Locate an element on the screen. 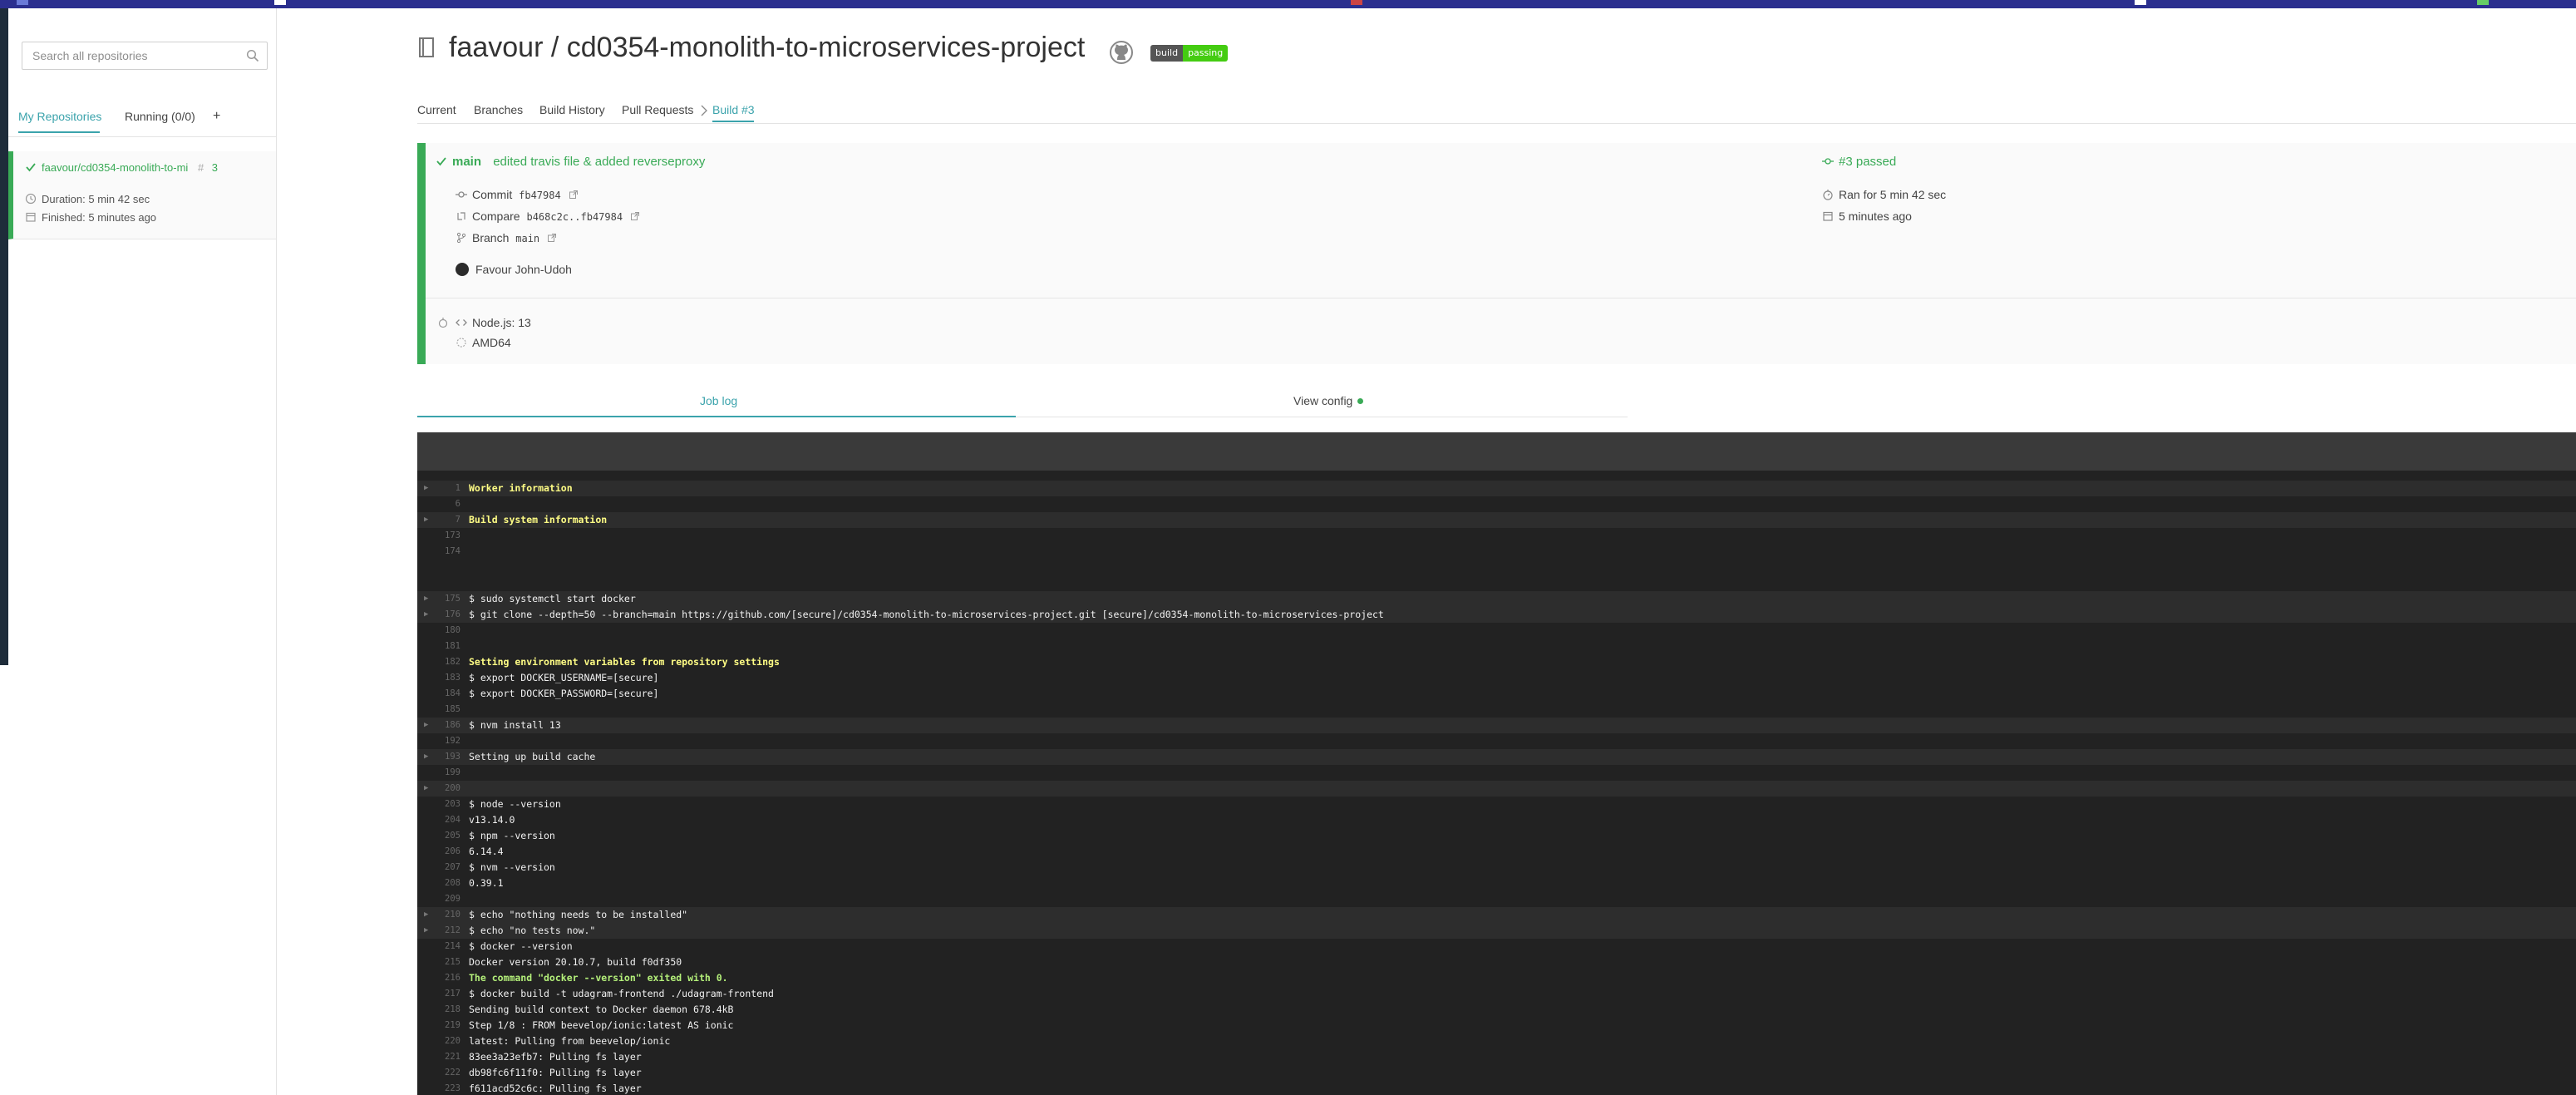 The height and width of the screenshot is (1095, 2576). log-toolbar is located at coordinates (1496, 451).